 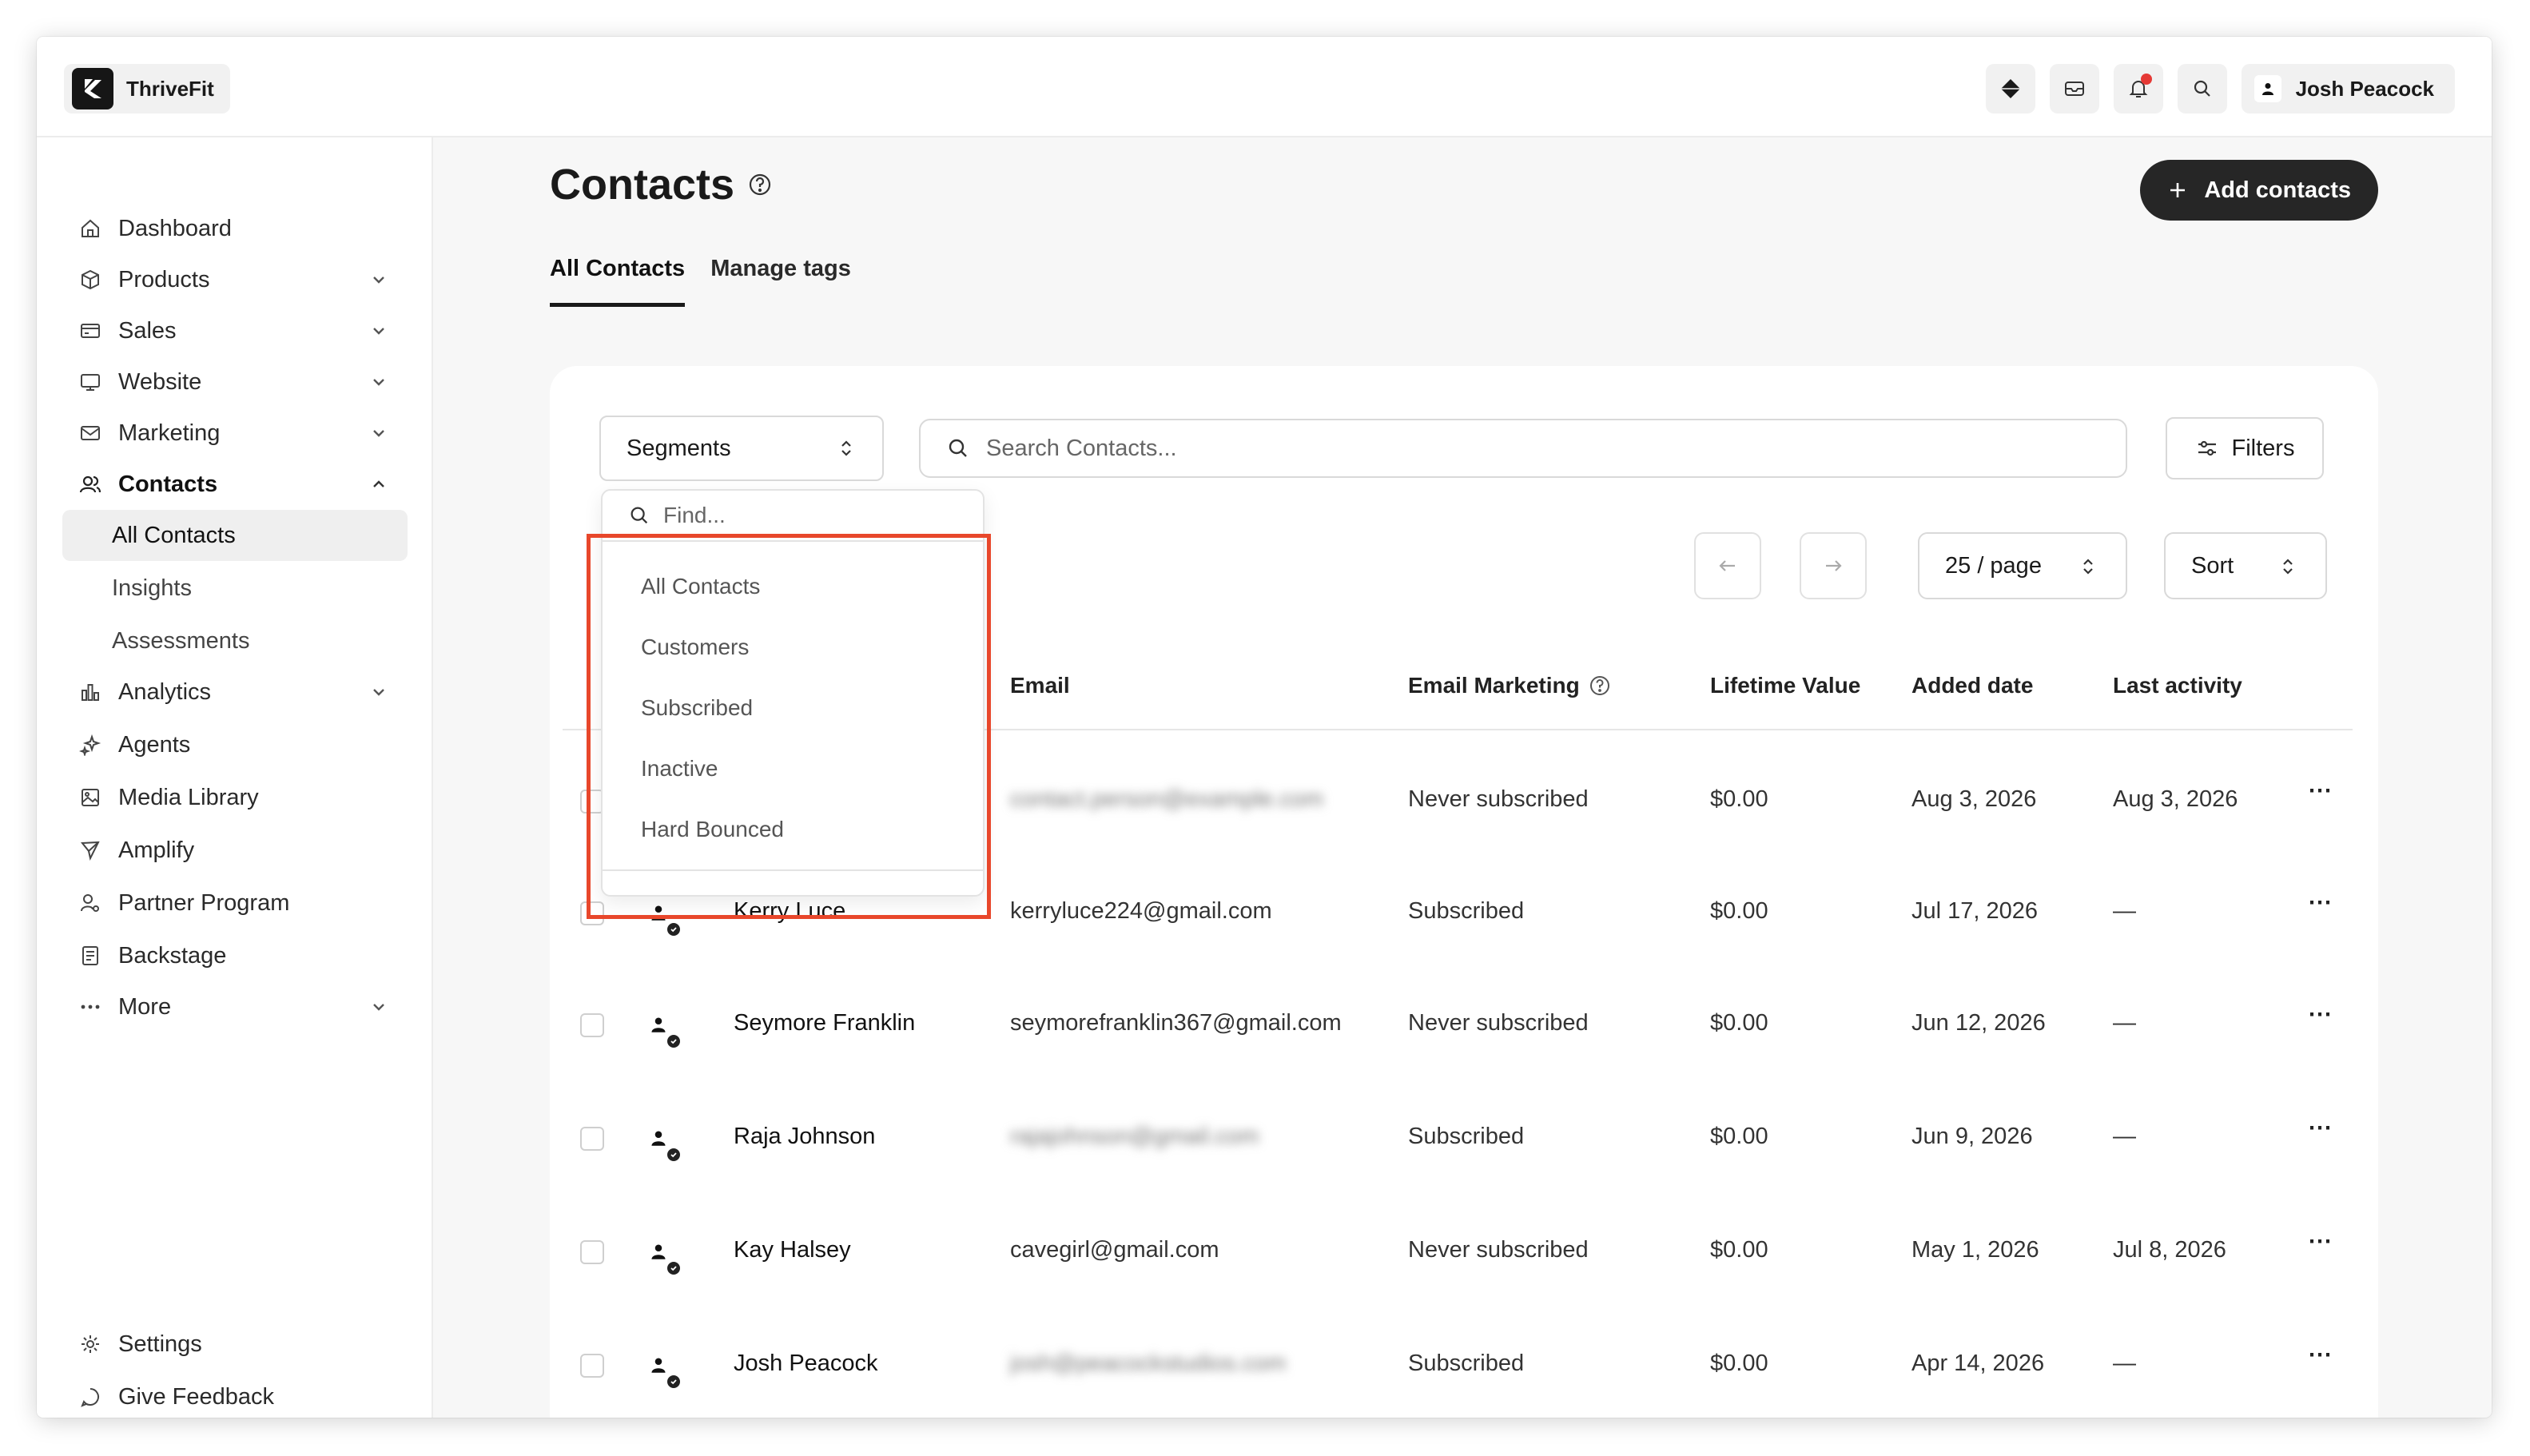 I want to click on sidebar-item-dashboard: Dashboard, so click(x=235, y=228).